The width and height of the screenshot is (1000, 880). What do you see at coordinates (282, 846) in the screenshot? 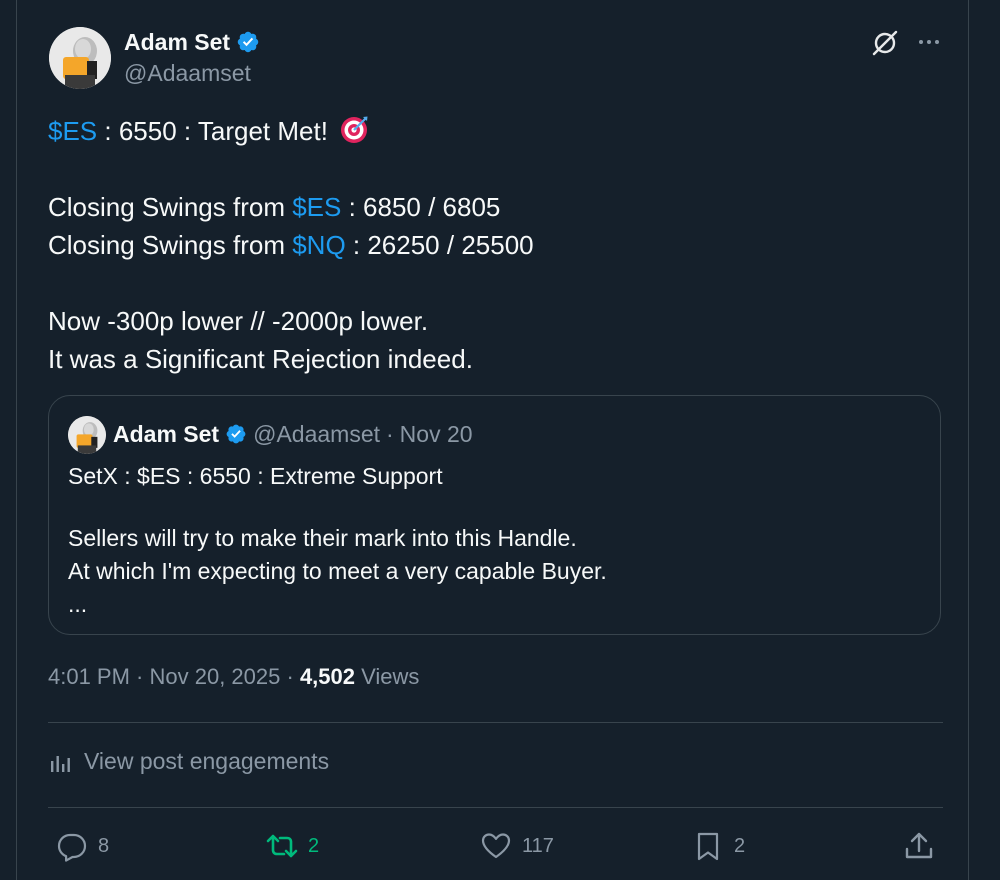
I see `repost-icon` at bounding box center [282, 846].